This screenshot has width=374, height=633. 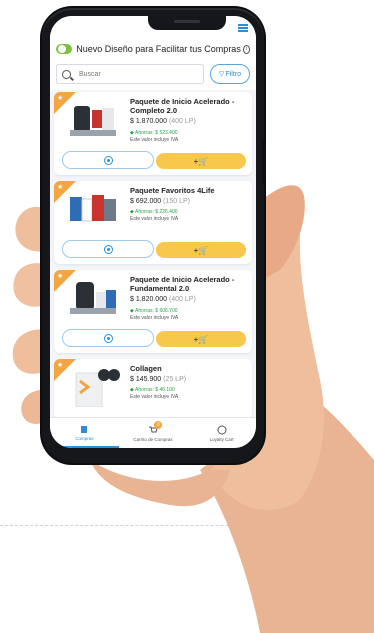 I want to click on phone-speaker, so click(x=187, y=21).